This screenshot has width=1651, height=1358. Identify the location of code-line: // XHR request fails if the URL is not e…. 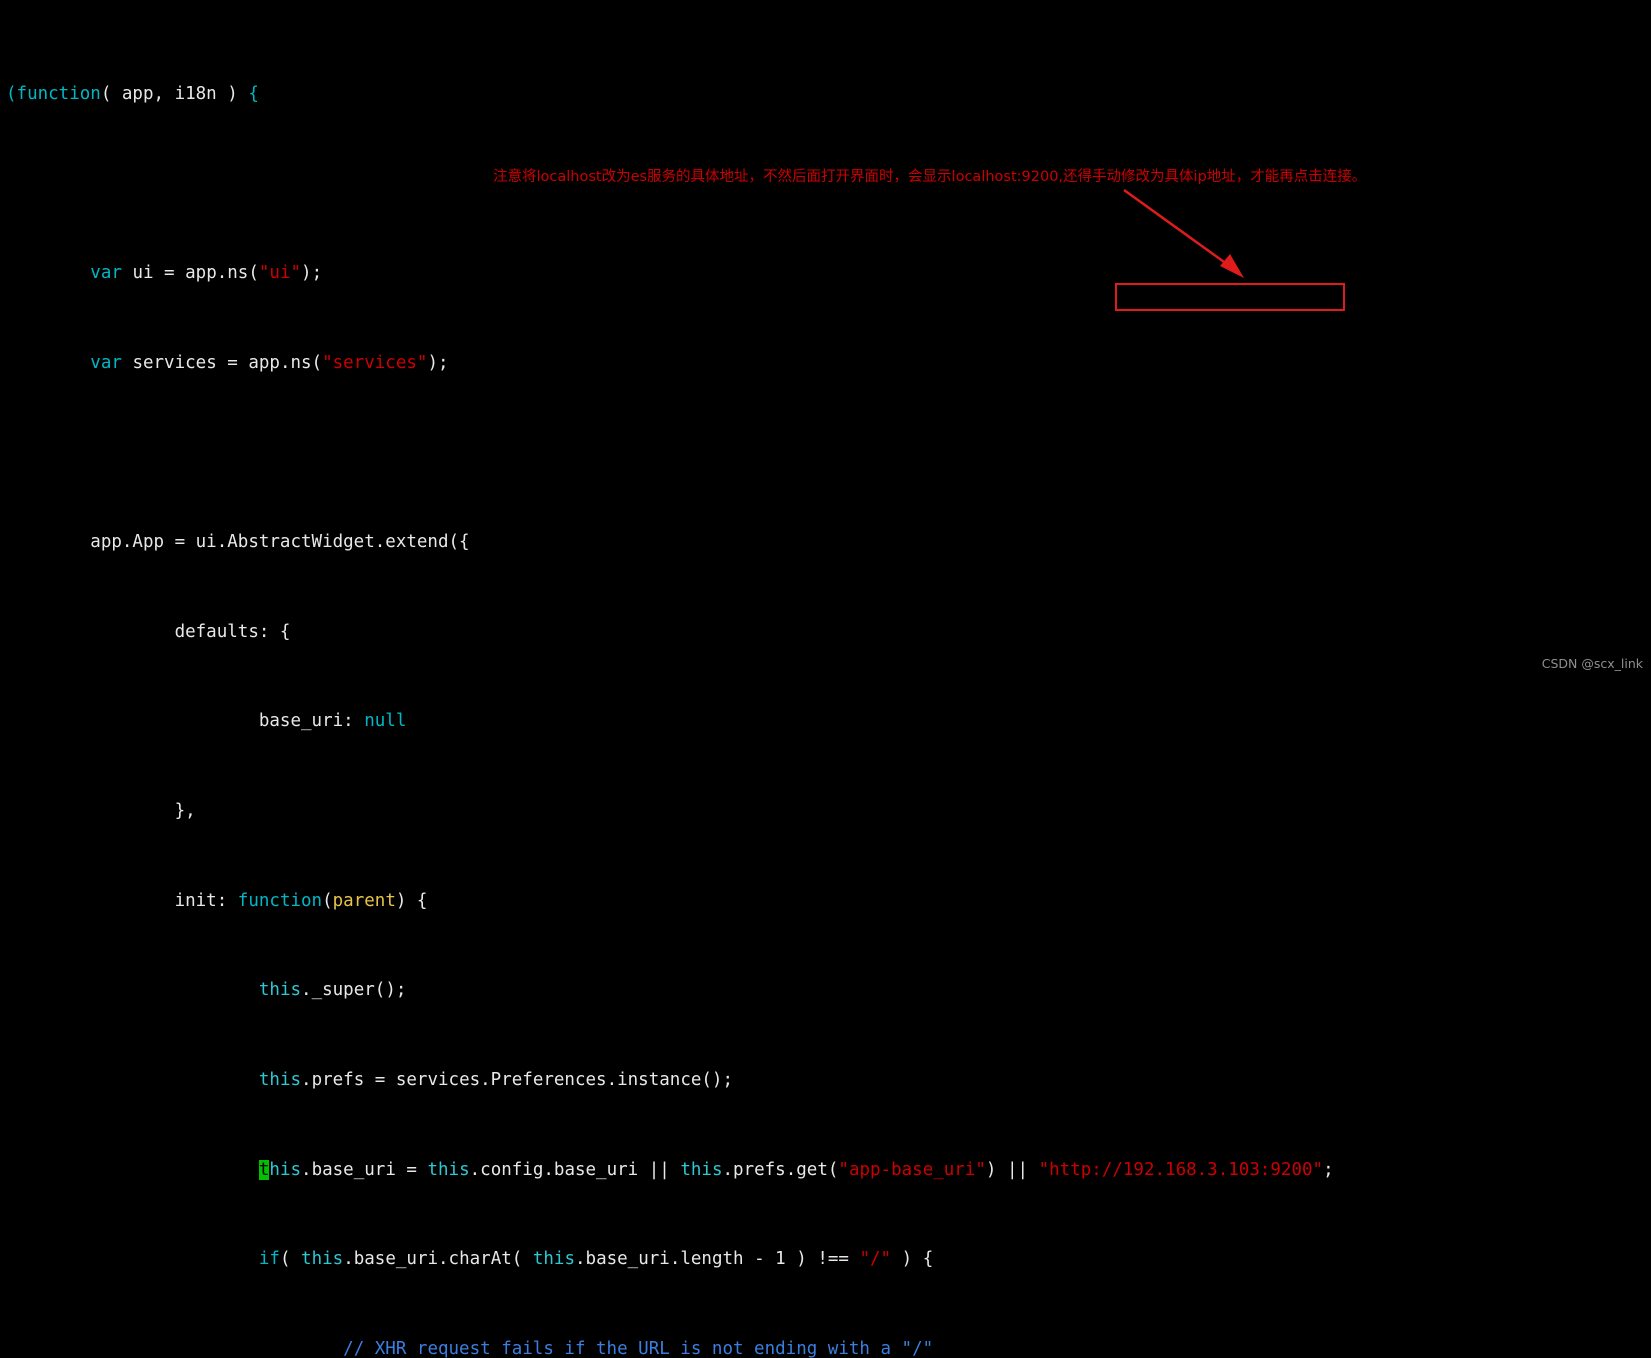
(638, 1348).